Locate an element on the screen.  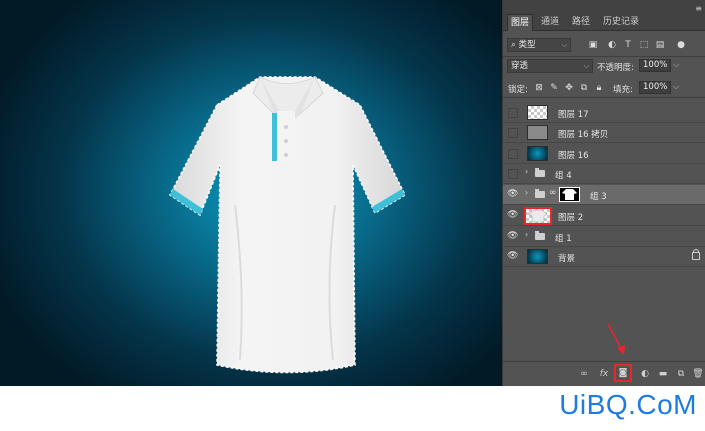
shape-filter-icon: ⬚ is located at coordinates (644, 45).